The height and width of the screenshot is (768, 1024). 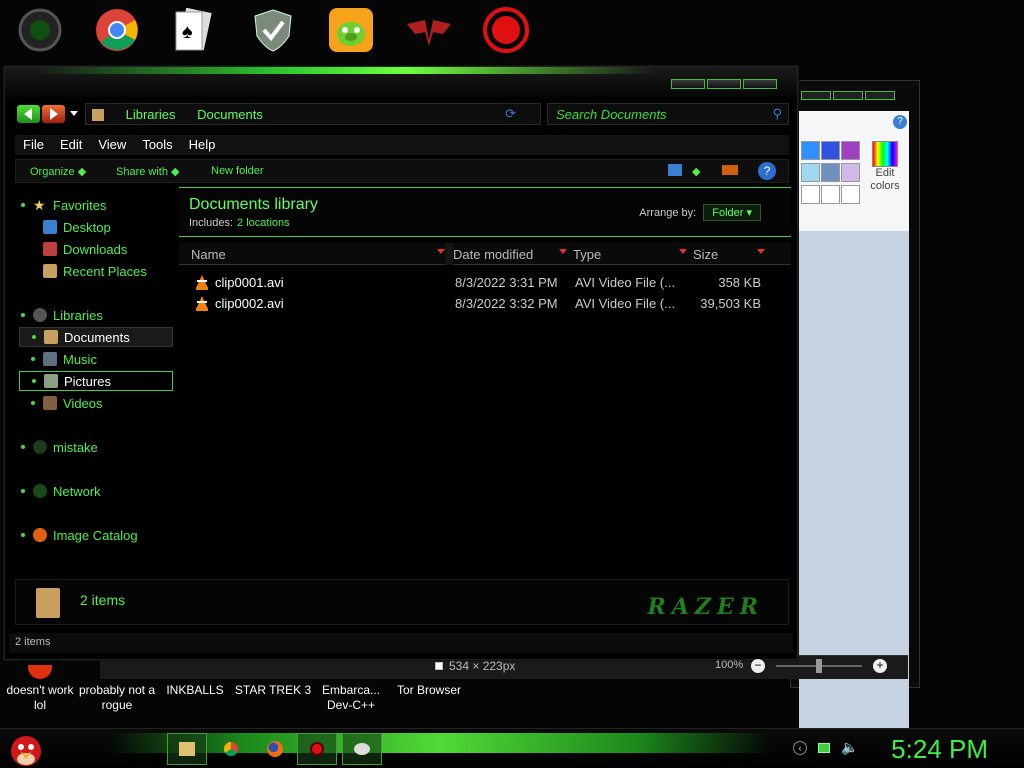 I want to click on desktop-icon-inkballs: INKBALLS, so click(x=195, y=690).